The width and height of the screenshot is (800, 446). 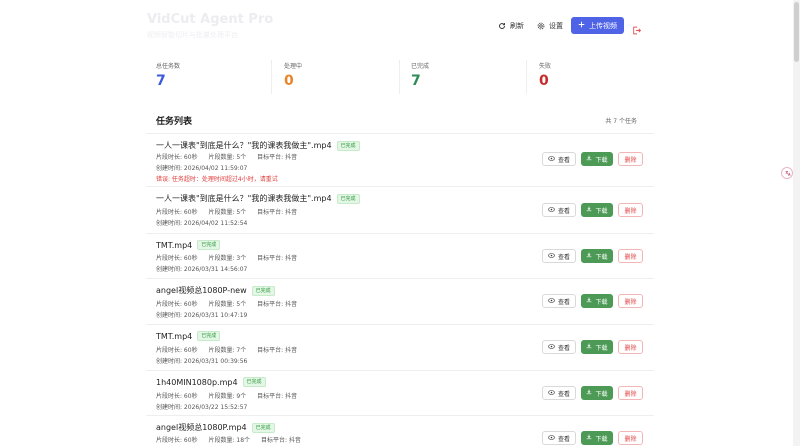 I want to click on stat-label: 已完成, so click(x=420, y=66).